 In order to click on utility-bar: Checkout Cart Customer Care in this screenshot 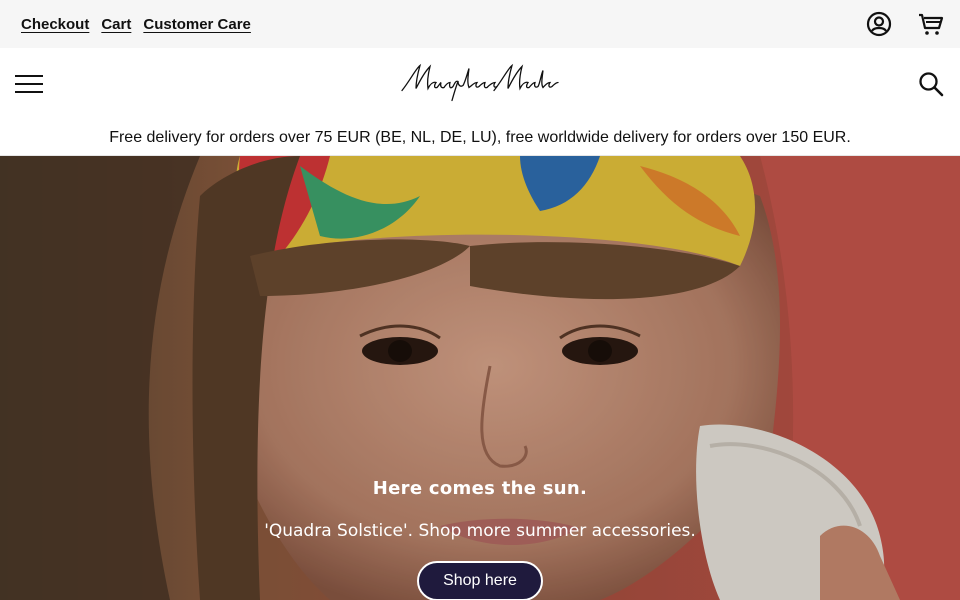, I will do `click(480, 24)`.